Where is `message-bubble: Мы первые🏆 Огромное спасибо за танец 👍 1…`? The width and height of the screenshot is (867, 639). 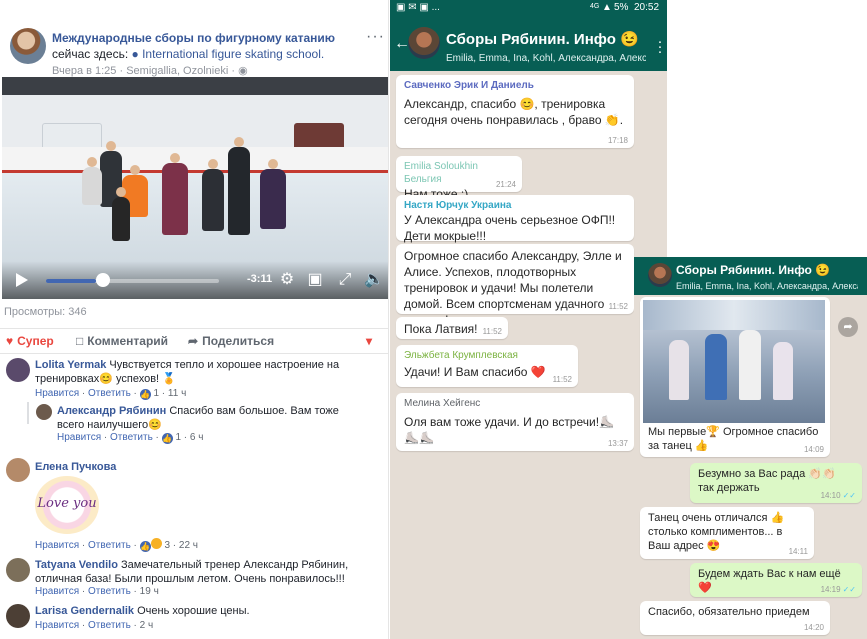 message-bubble: Мы первые🏆 Огромное спасибо за танец 👍 1… is located at coordinates (735, 377).